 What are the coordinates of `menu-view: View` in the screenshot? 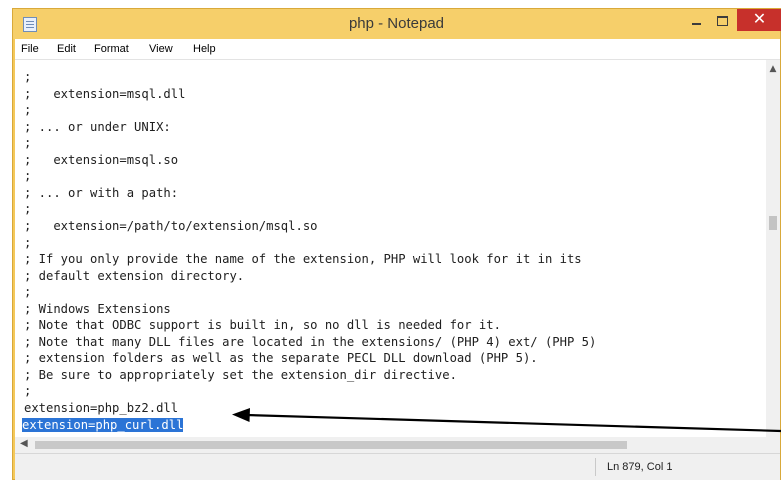 It's located at (161, 49).